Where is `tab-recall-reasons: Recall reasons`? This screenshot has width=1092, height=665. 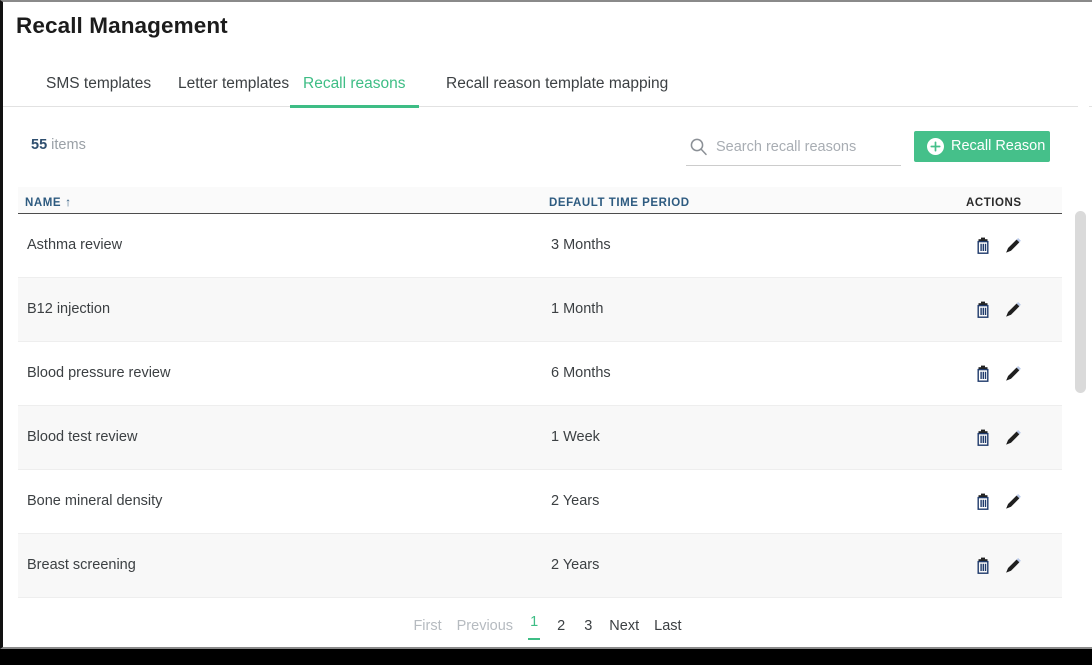
tab-recall-reasons: Recall reasons is located at coordinates (354, 86).